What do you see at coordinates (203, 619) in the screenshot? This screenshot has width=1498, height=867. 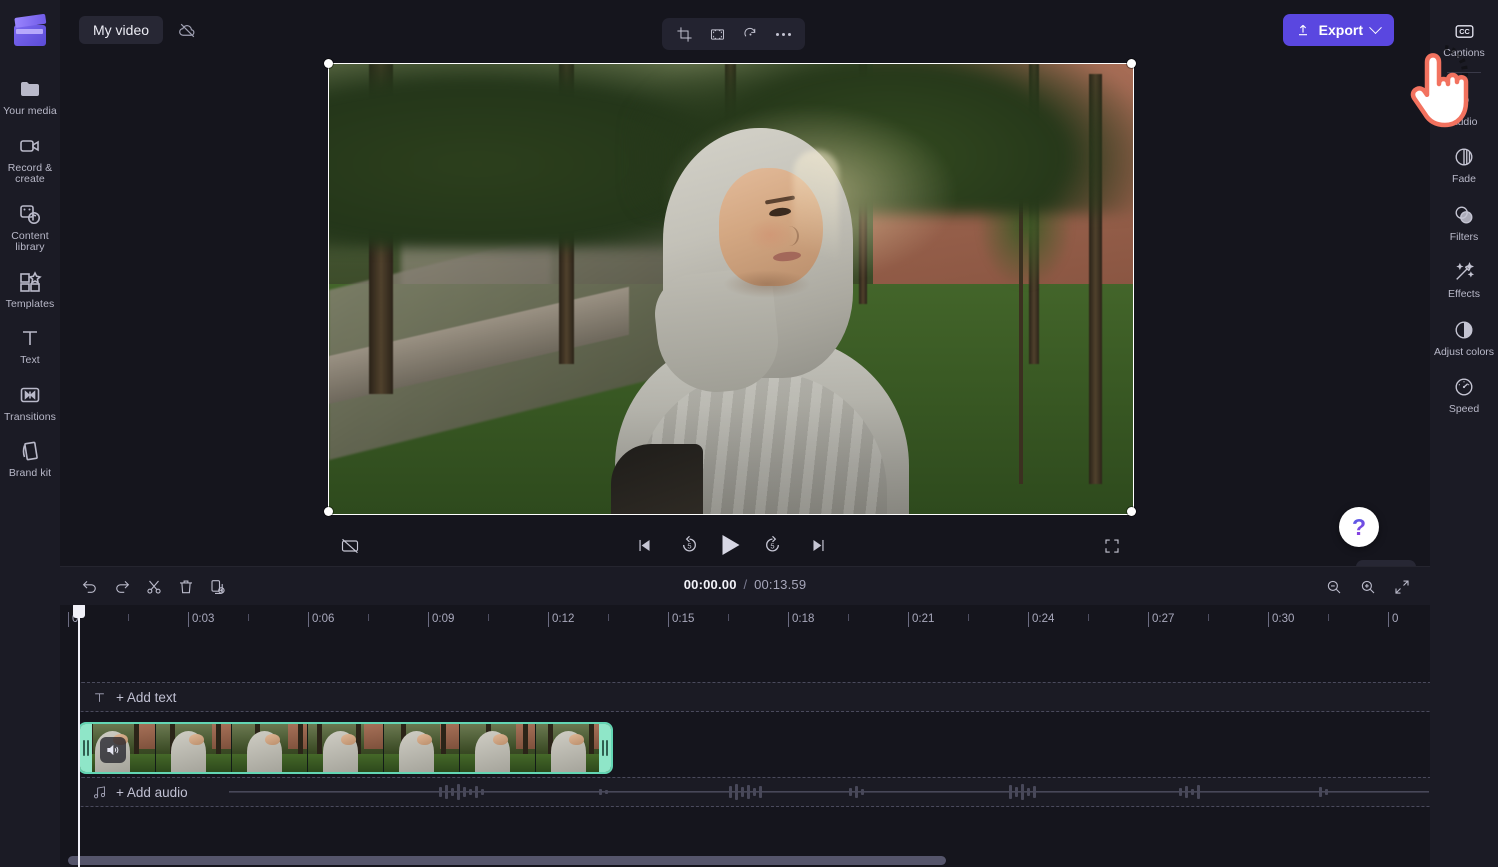 I see `ruler-label: 0:03` at bounding box center [203, 619].